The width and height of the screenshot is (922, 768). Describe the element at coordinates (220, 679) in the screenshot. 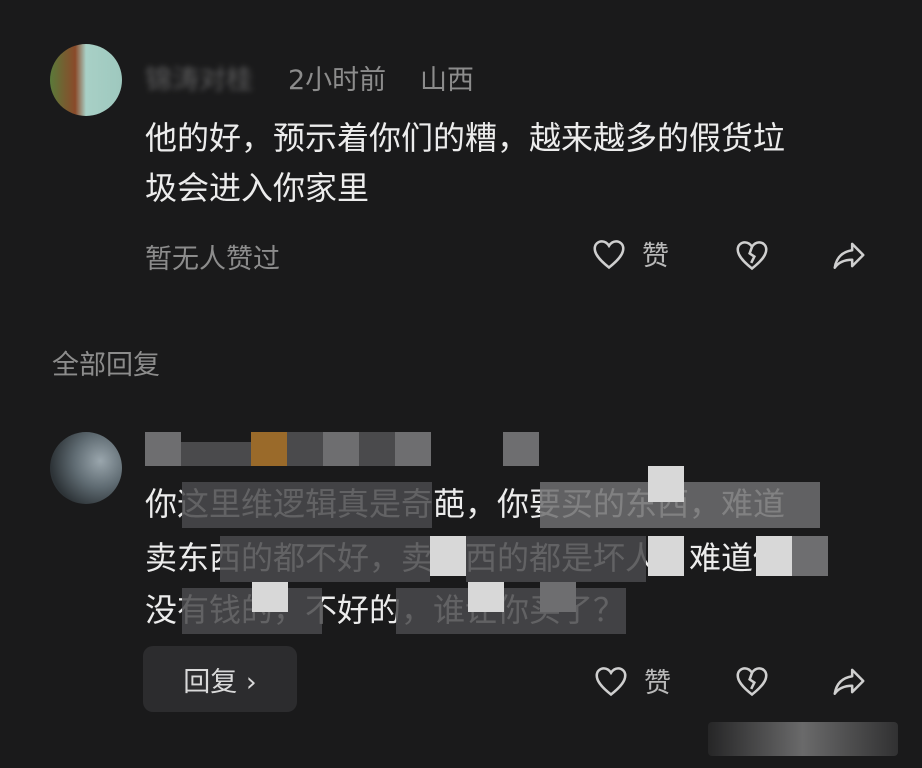

I see `reply-button: 回复 ›` at that location.